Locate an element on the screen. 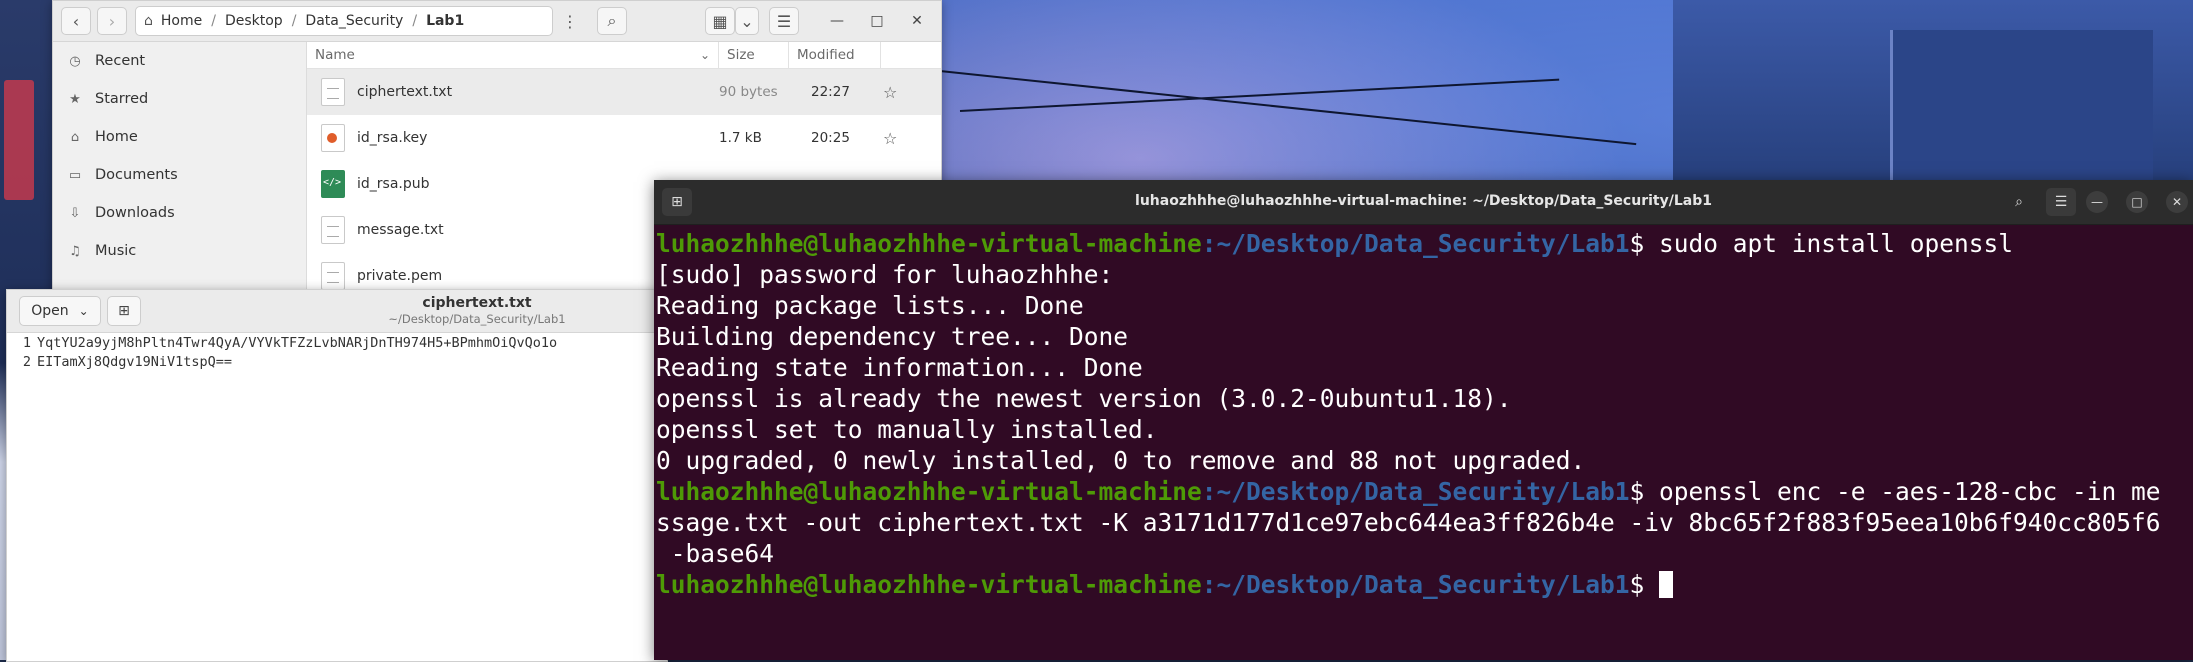  sidebar-item-downloads: ⇩ Downloads is located at coordinates (179, 213).